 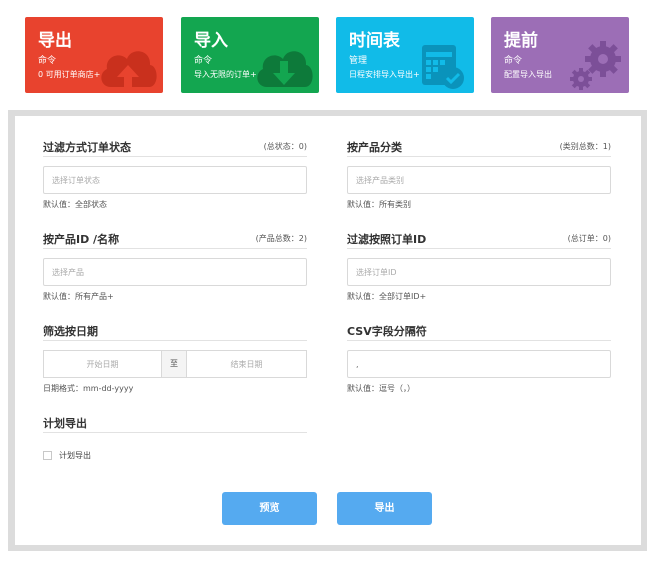 I want to click on category-count: (类别总数：1), so click(x=585, y=146).